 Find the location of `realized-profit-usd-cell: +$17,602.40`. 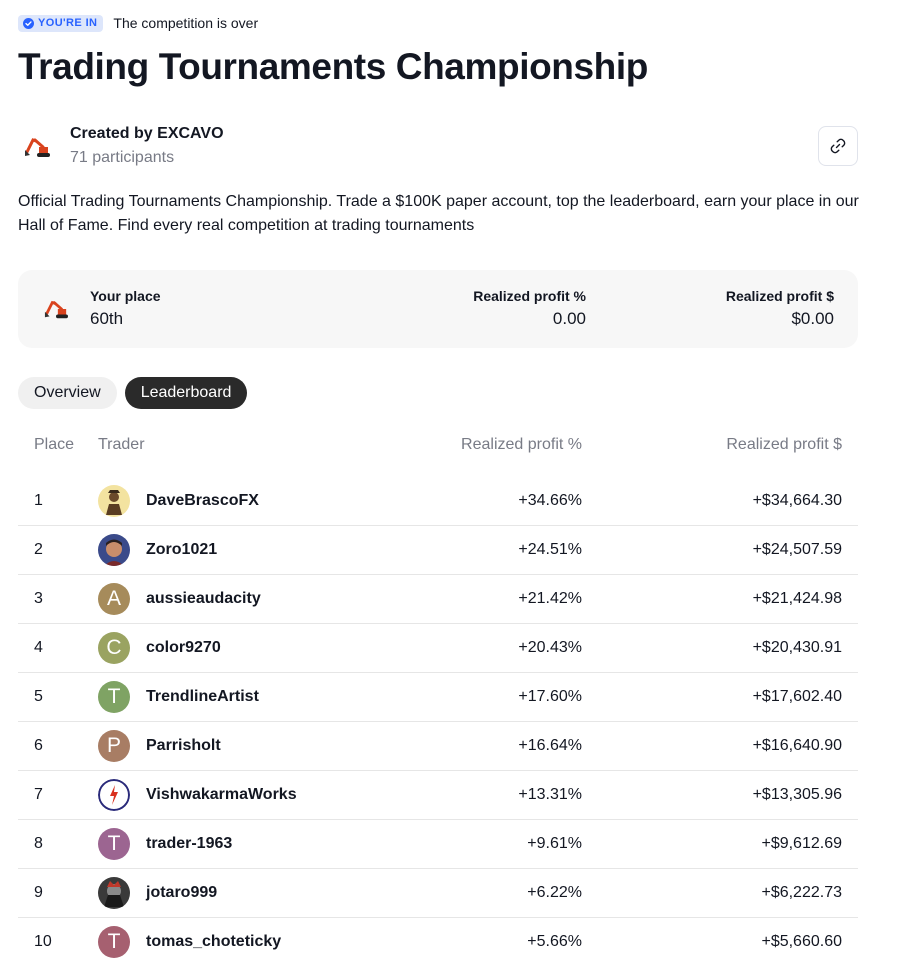

realized-profit-usd-cell: +$17,602.40 is located at coordinates (797, 696).